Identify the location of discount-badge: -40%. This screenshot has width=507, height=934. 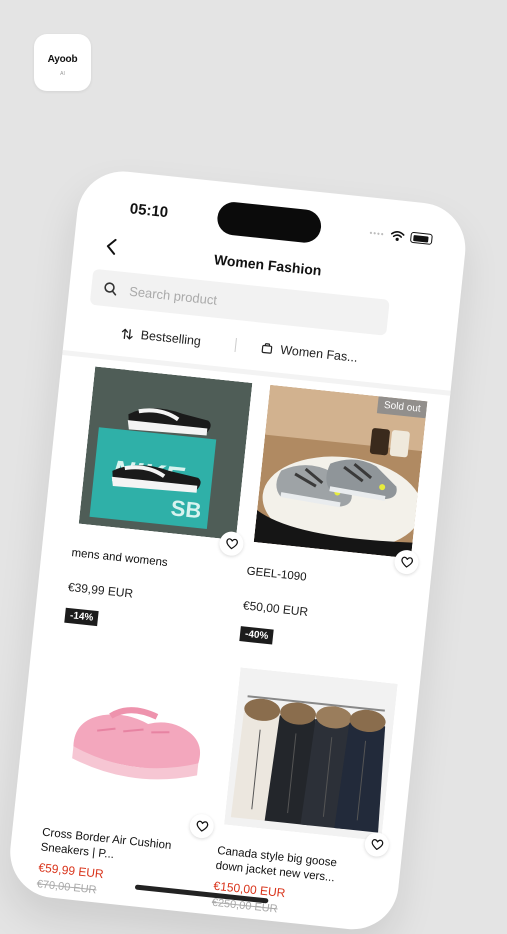
(257, 635).